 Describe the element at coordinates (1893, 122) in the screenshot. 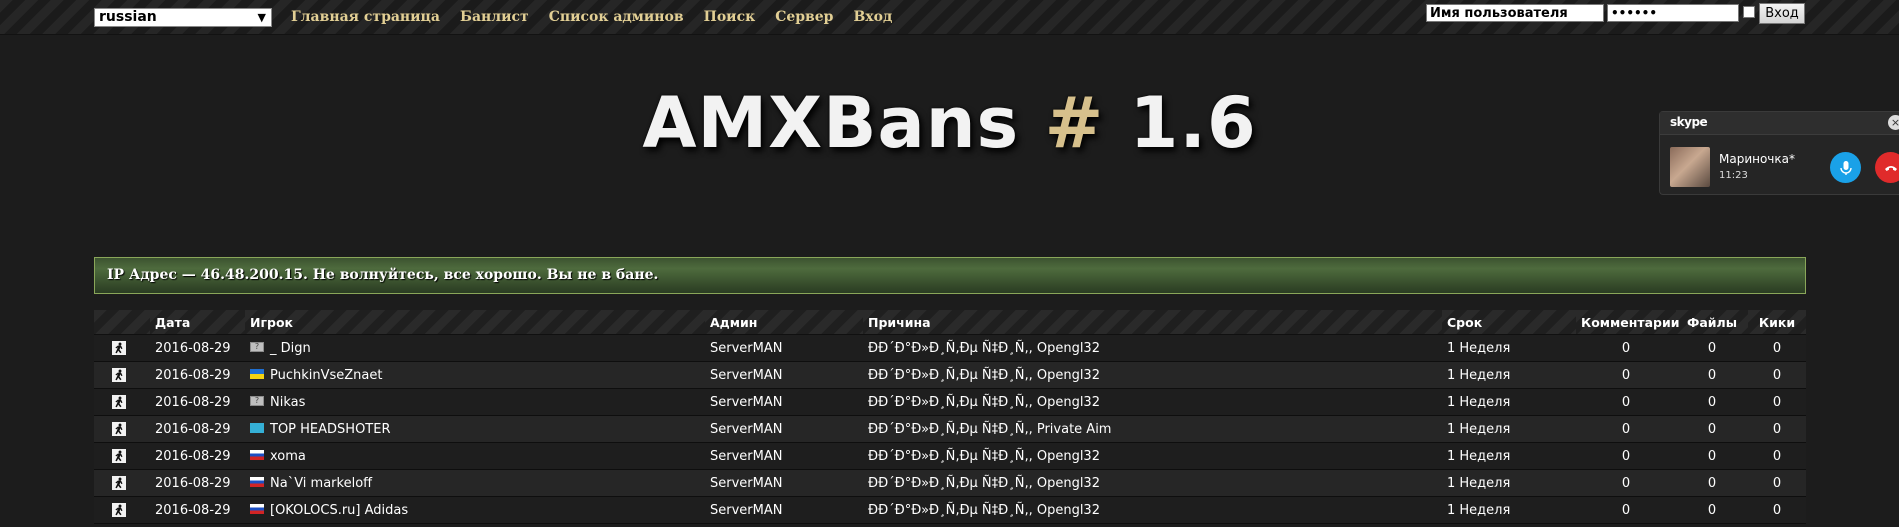

I see `close-icon: ×` at that location.